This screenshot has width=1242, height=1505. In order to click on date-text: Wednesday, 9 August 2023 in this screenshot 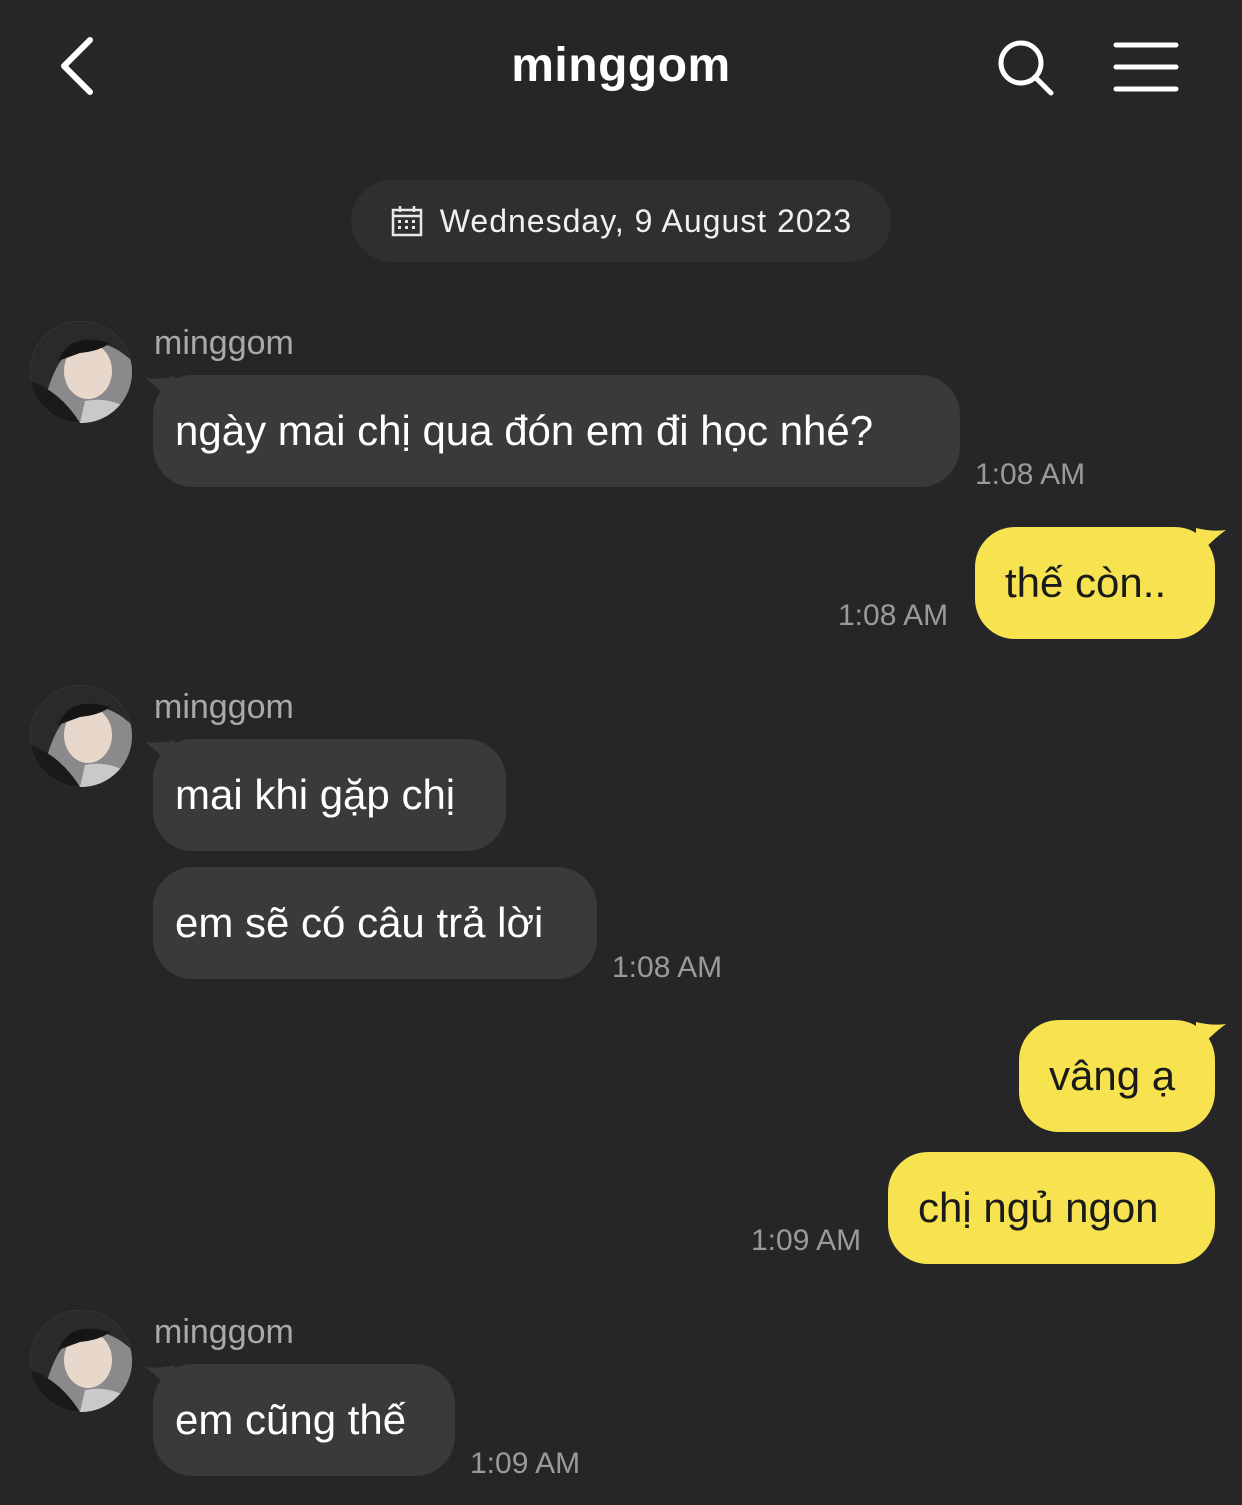, I will do `click(646, 220)`.